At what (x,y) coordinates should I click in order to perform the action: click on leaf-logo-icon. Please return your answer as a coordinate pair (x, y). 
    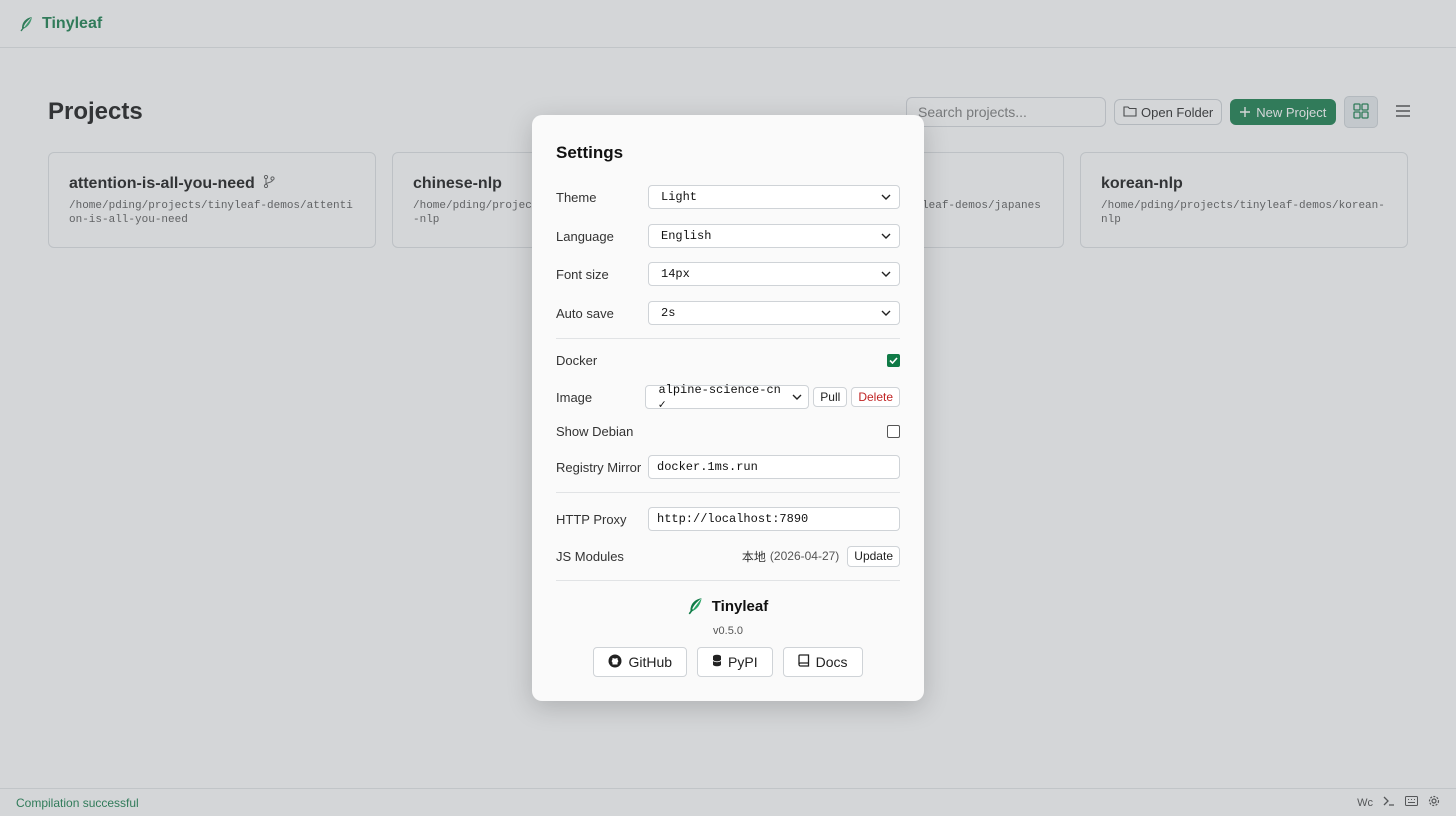
    Looking at the image, I should click on (696, 606).